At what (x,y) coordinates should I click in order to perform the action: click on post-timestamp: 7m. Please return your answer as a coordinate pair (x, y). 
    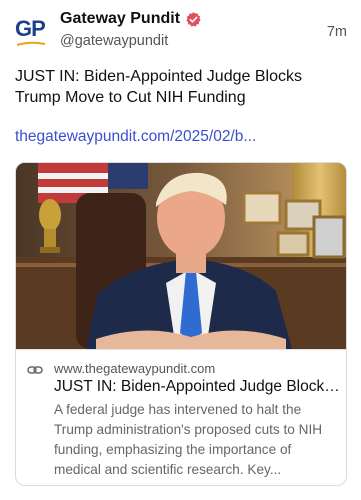
    Looking at the image, I should click on (337, 32).